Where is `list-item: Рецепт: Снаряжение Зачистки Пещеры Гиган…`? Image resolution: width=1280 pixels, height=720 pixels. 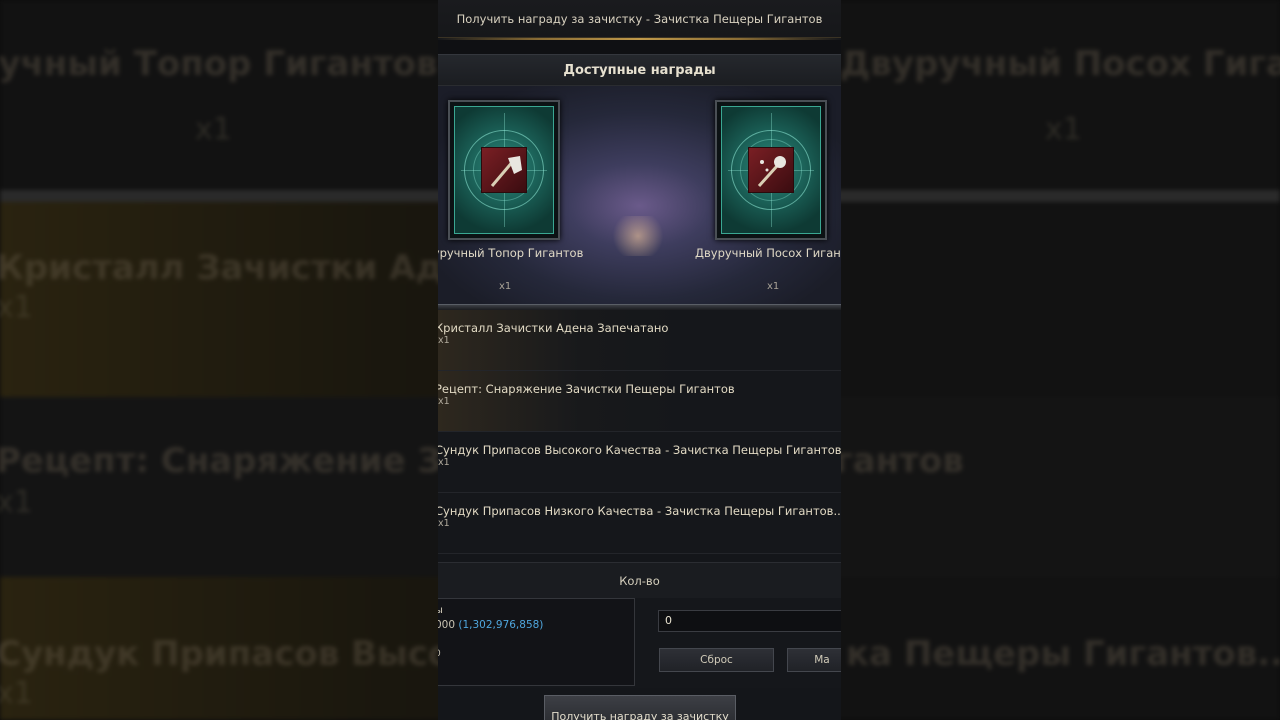
list-item: Рецепт: Снаряжение Зачистки Пещеры Гиган… is located at coordinates (639, 401).